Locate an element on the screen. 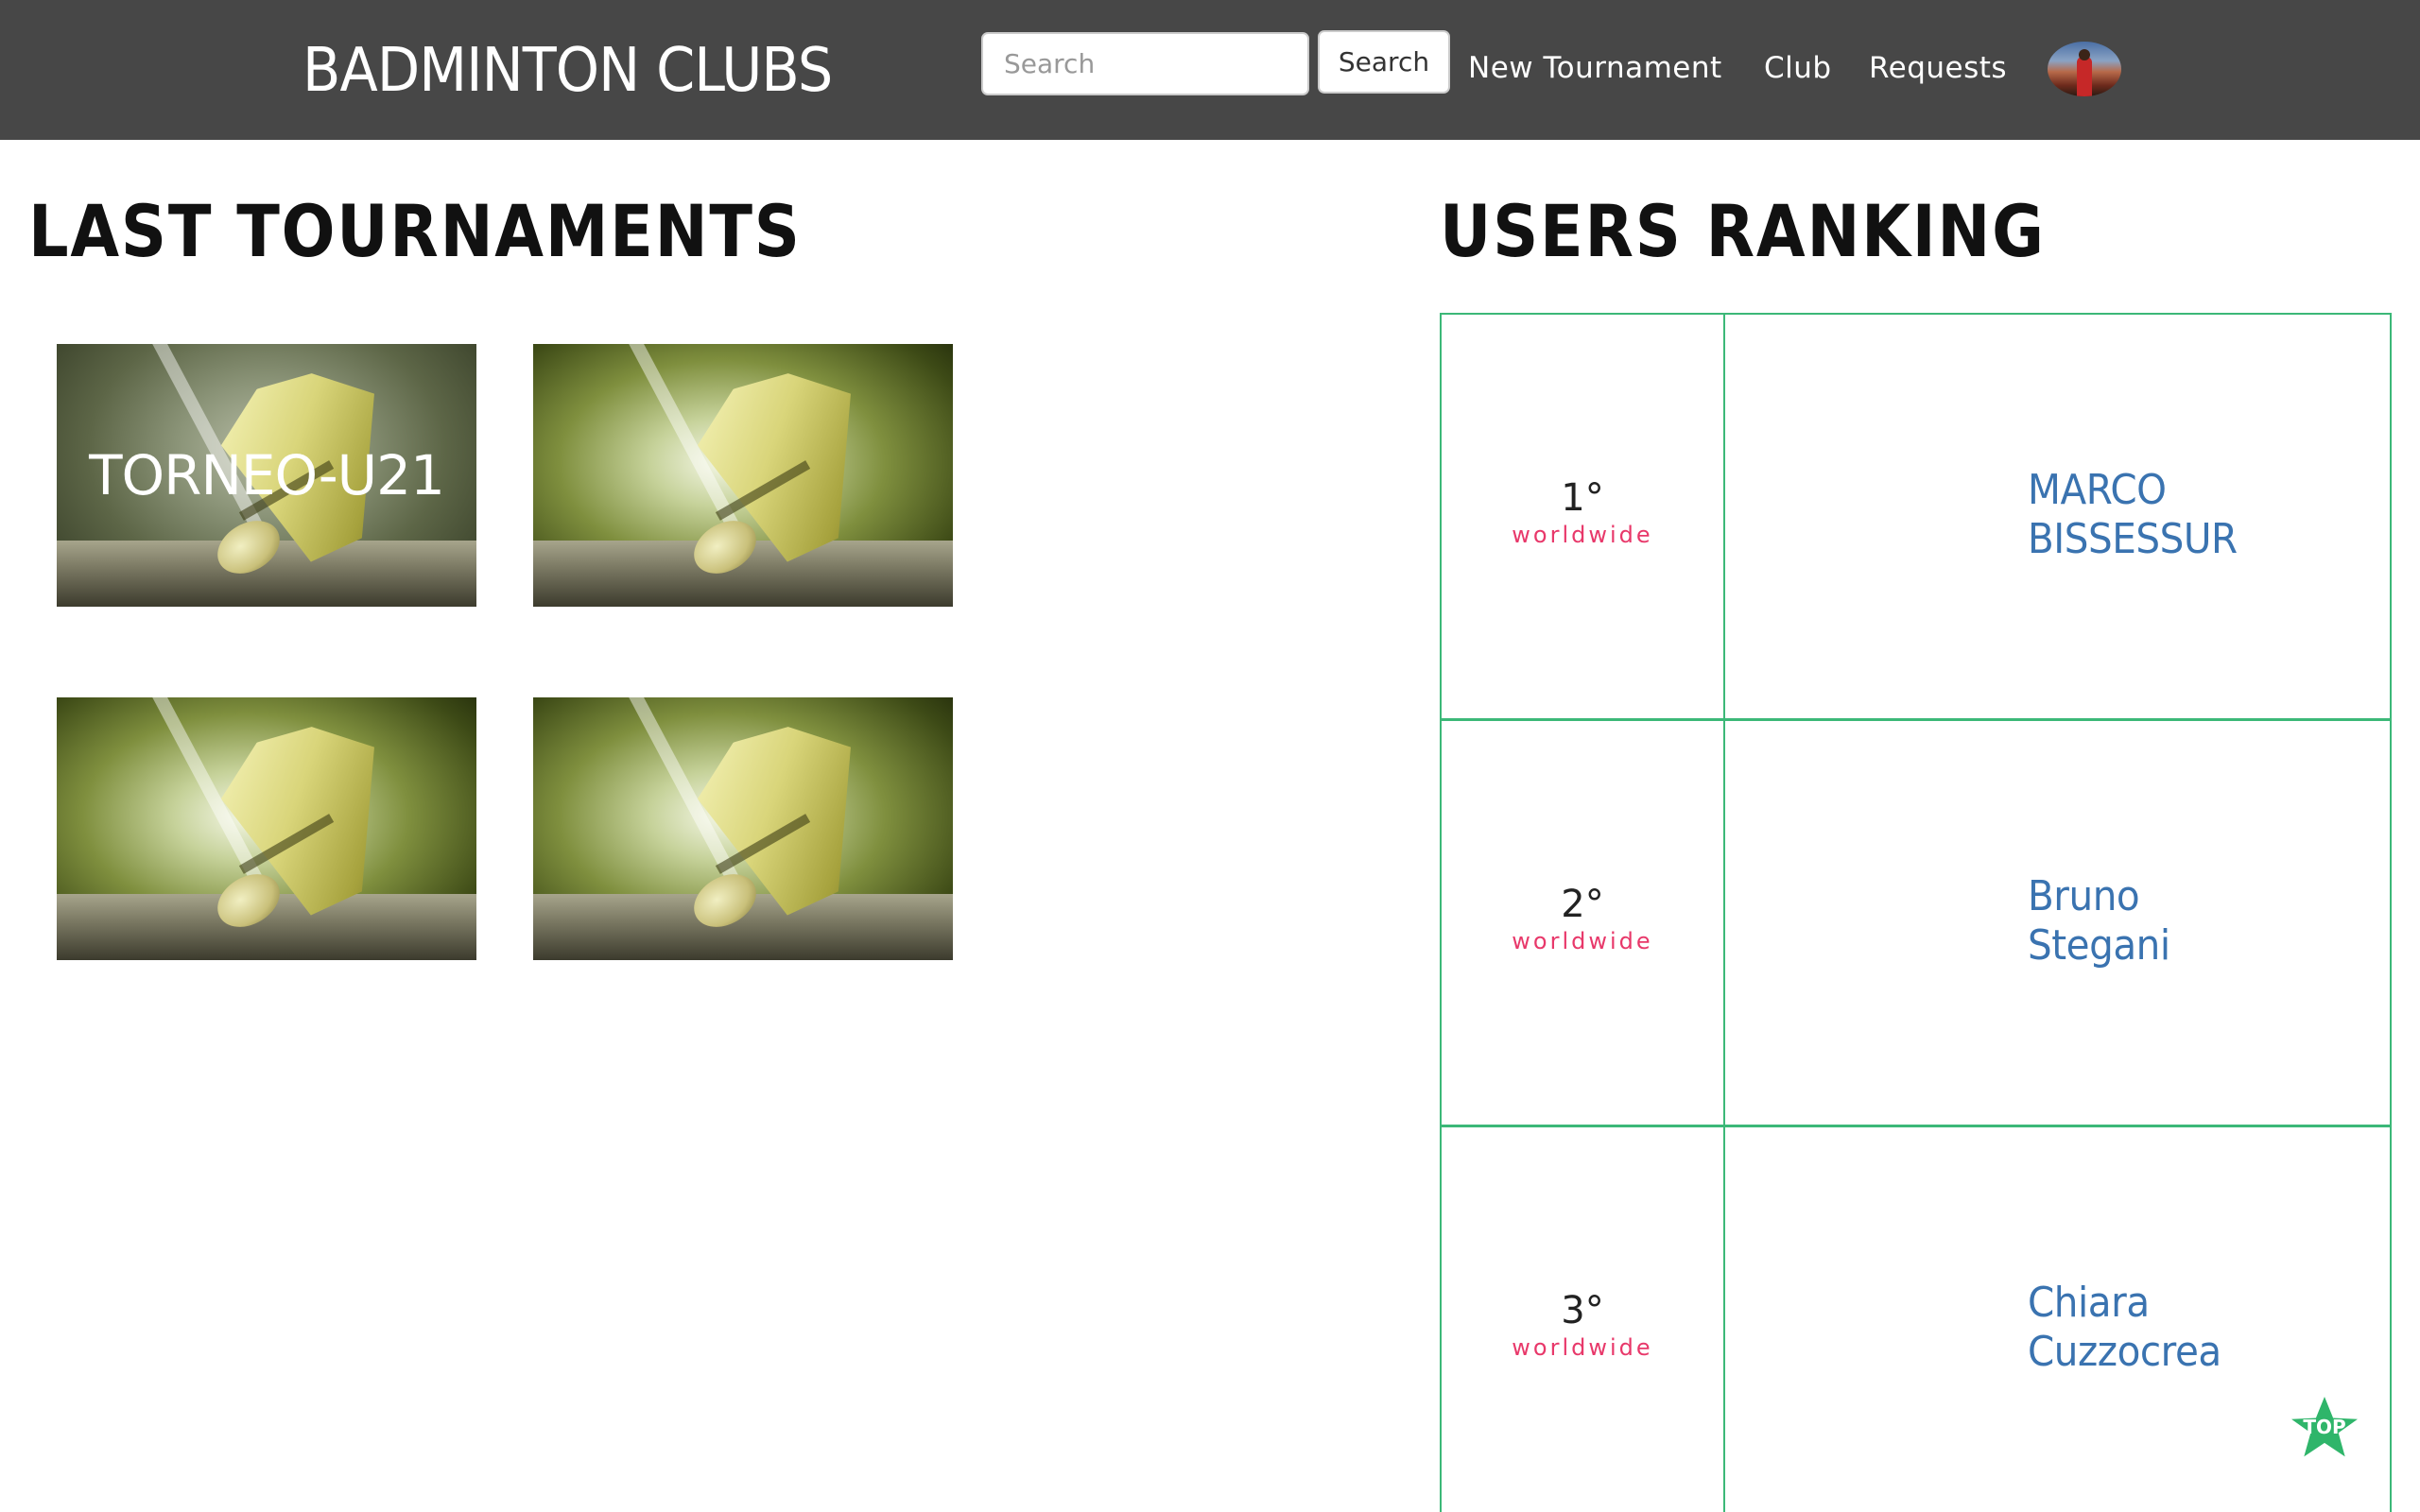 This screenshot has height=1512, width=2420. rank-number: 3° is located at coordinates (1582, 1310).